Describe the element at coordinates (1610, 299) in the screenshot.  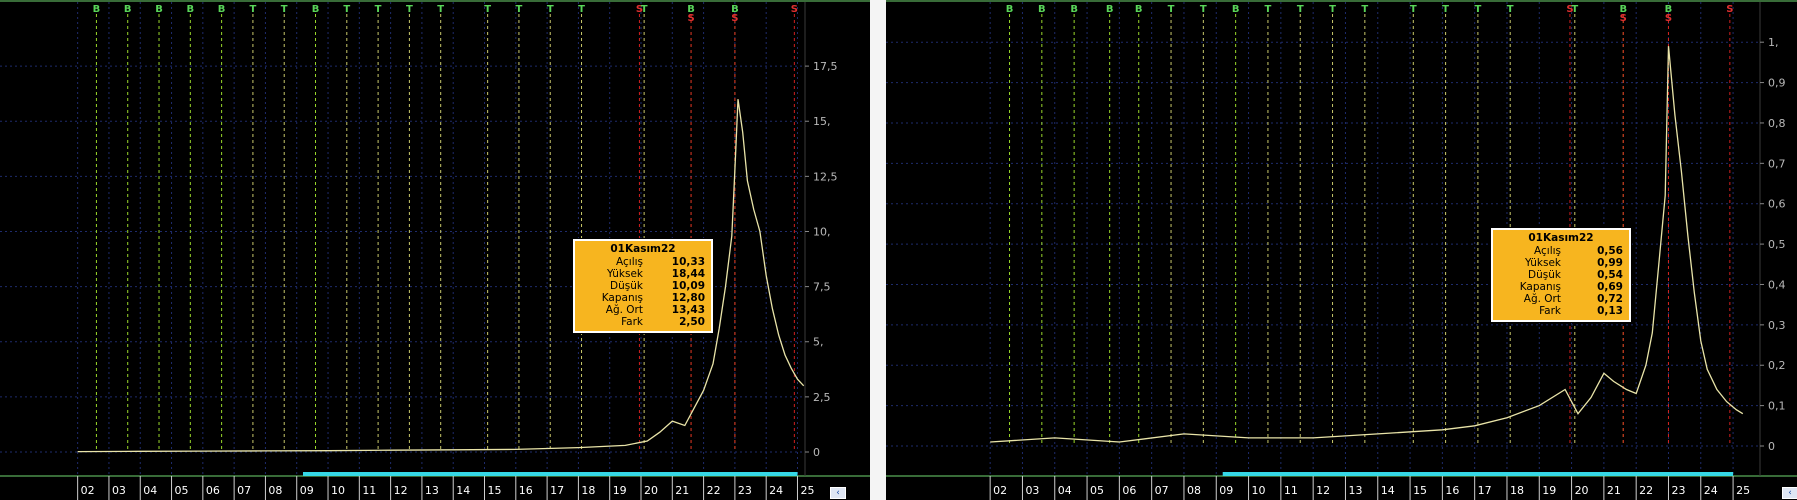
I see `tooltip-value-wavg: 0,72` at that location.